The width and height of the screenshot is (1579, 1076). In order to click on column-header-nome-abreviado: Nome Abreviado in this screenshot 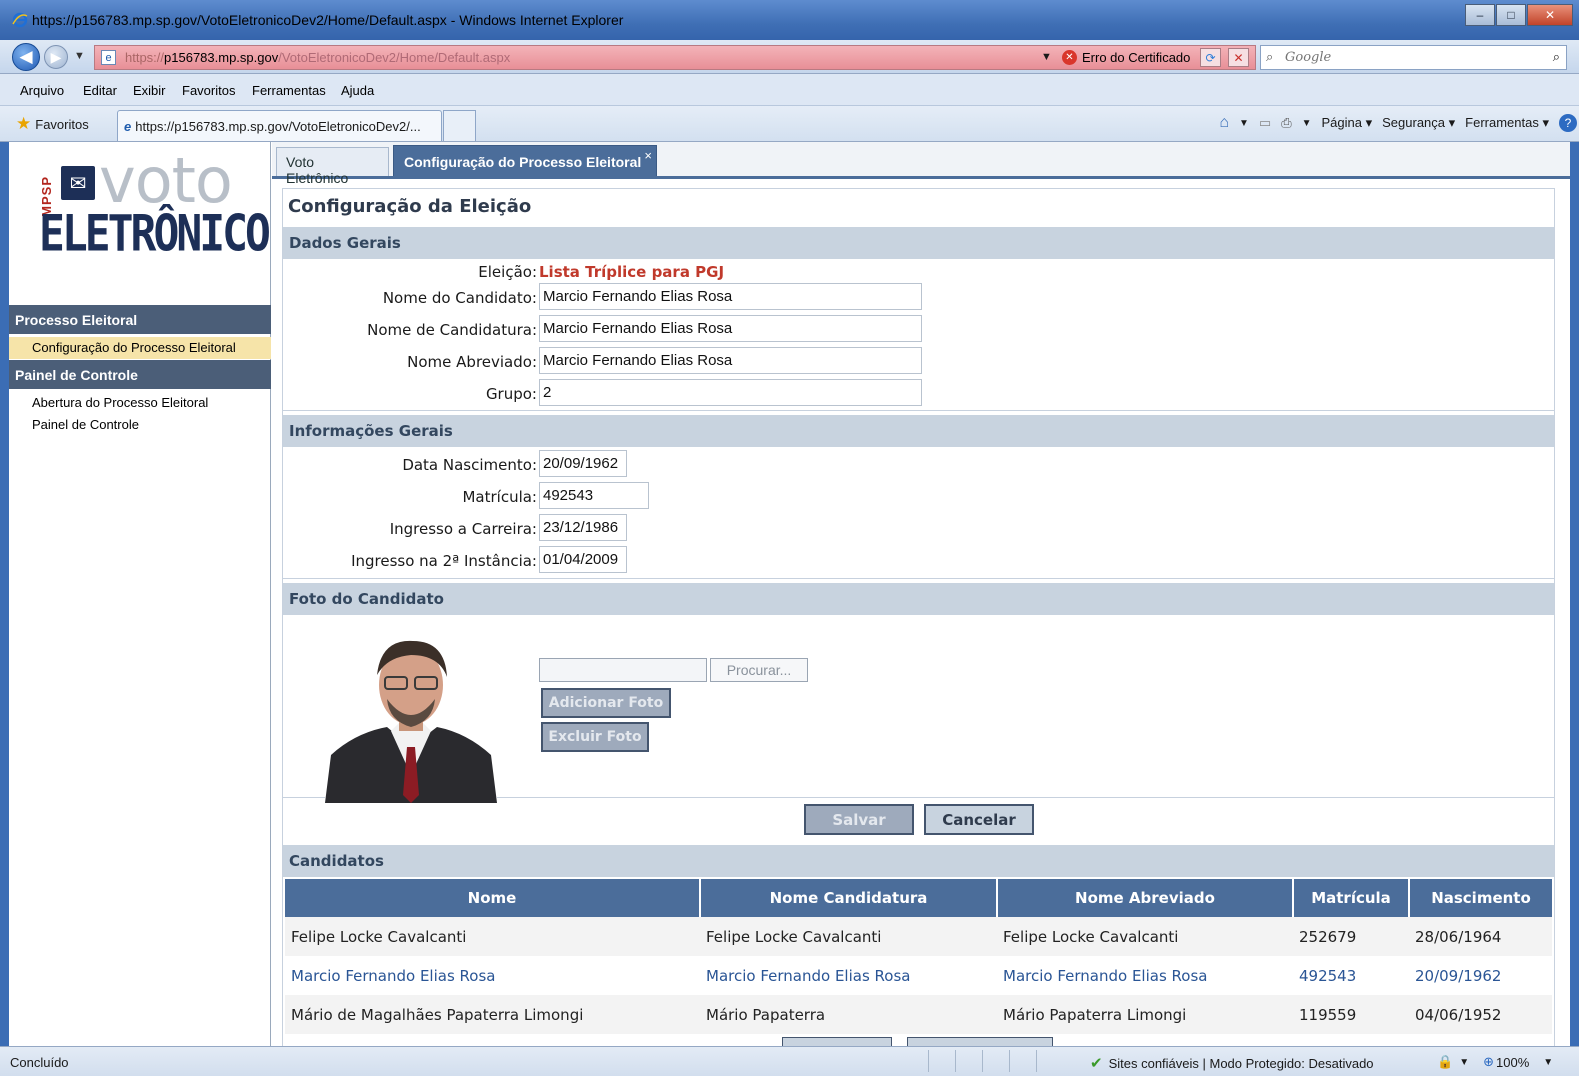, I will do `click(1145, 898)`.